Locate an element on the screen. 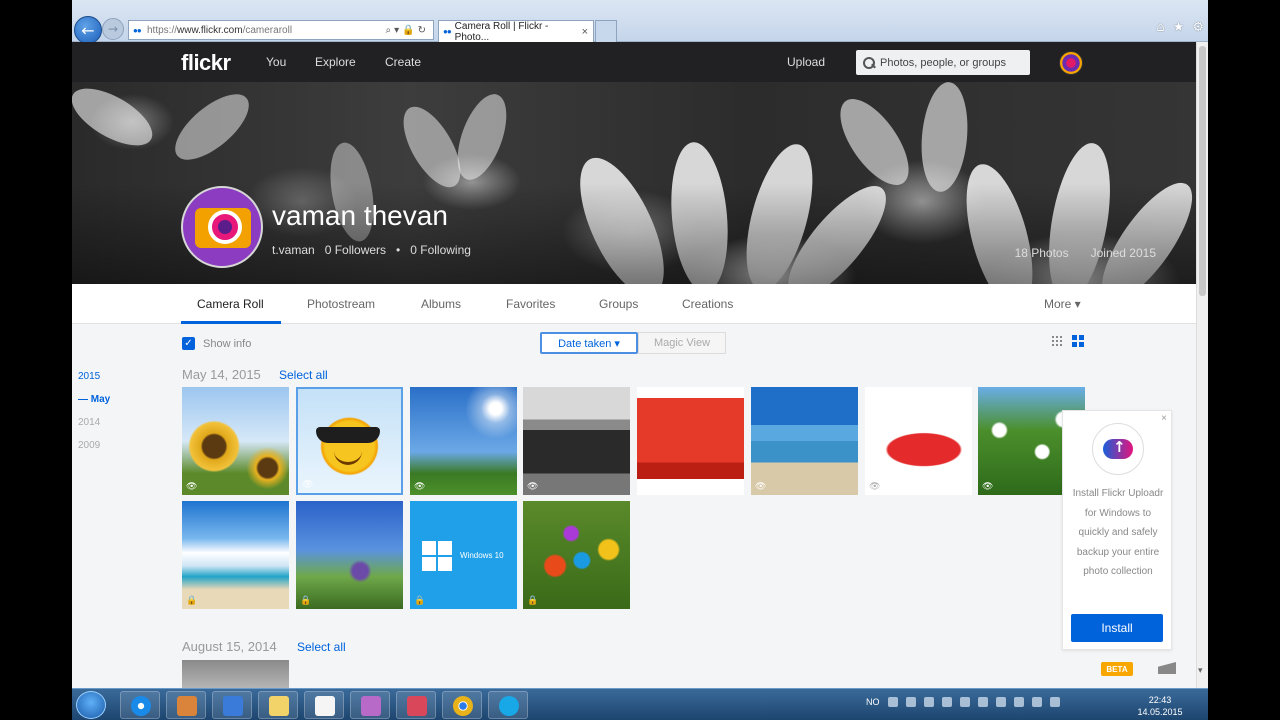 Image resolution: width=1280 pixels, height=720 pixels. media-app-icon is located at coordinates (417, 706).